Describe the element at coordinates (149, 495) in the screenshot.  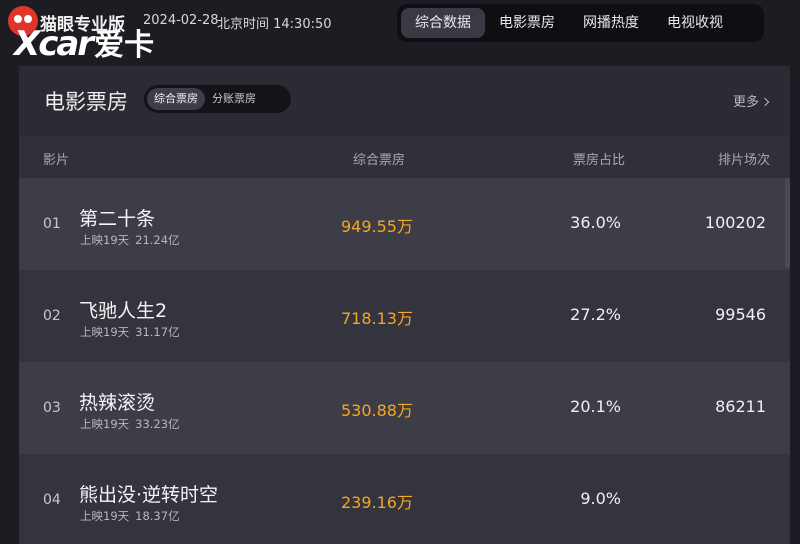
I see `movie-title: 熊出没·逆转时空` at that location.